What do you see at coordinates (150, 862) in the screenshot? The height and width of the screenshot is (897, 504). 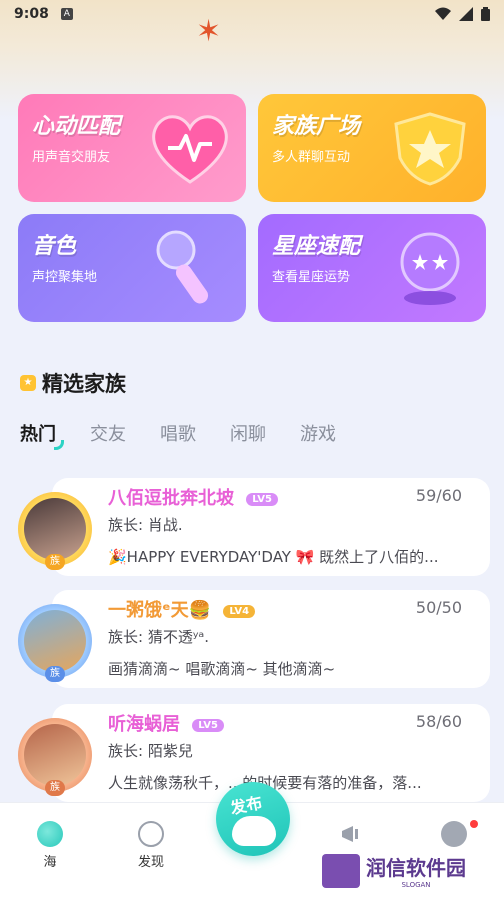 I see `nav-label: 发现` at bounding box center [150, 862].